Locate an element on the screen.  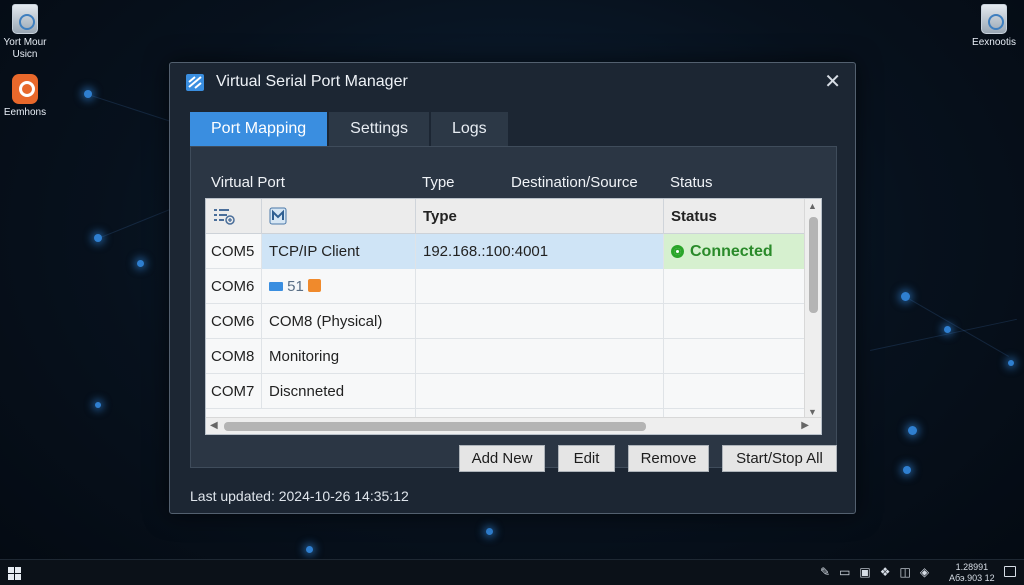
desktop-icon-recycle-bin: Yort Mour Usicn is located at coordinates (28, 32).